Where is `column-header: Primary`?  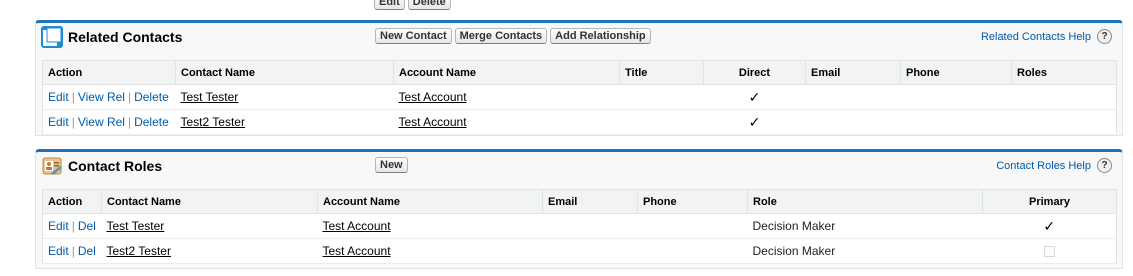
column-header: Primary is located at coordinates (1049, 201).